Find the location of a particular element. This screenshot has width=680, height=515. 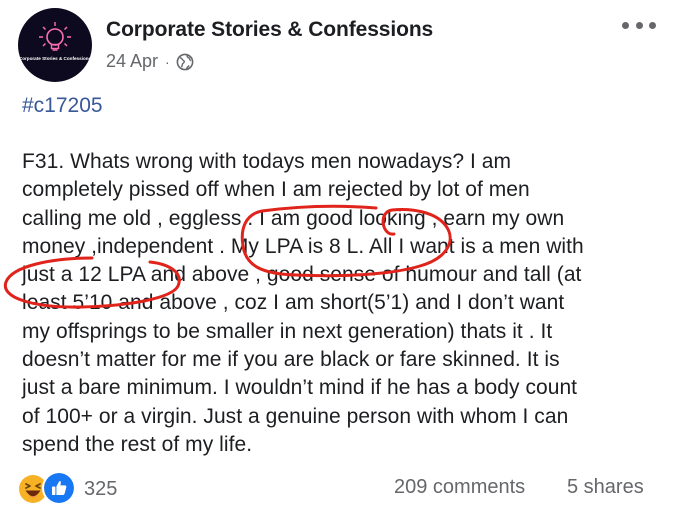

post-text-line: spend the rest of my life. is located at coordinates (137, 444).